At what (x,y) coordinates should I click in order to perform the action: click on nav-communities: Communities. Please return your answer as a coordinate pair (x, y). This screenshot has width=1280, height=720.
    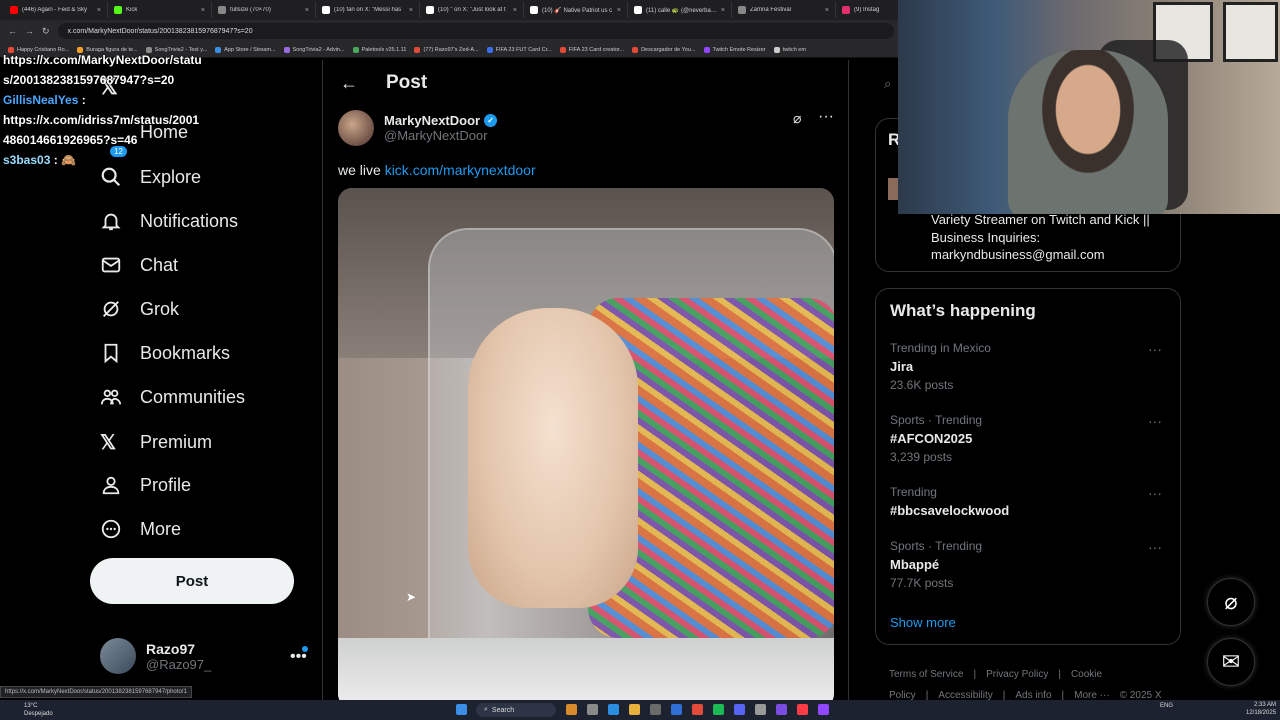
    Looking at the image, I should click on (172, 397).